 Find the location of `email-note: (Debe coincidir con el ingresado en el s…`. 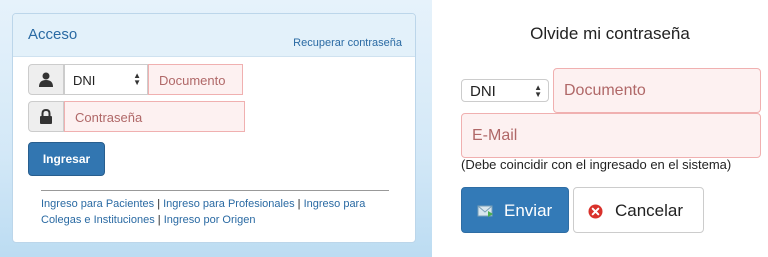

email-note: (Debe coincidir con el ingresado en el s… is located at coordinates (596, 164).